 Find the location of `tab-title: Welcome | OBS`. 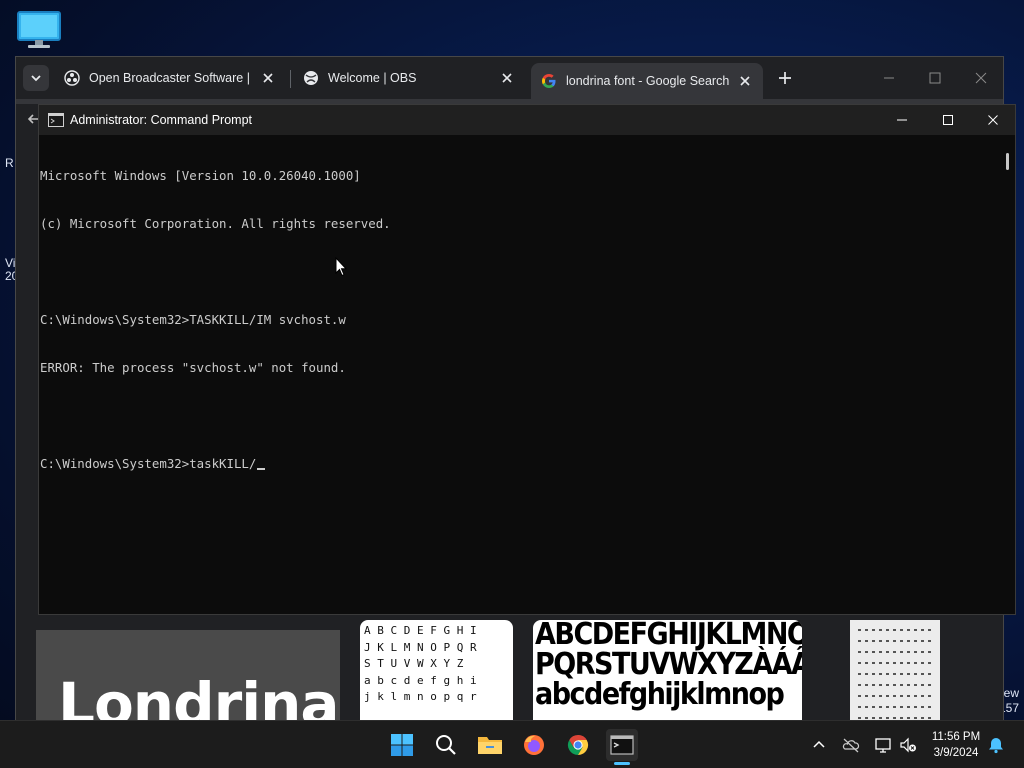

tab-title: Welcome | OBS is located at coordinates (372, 78).